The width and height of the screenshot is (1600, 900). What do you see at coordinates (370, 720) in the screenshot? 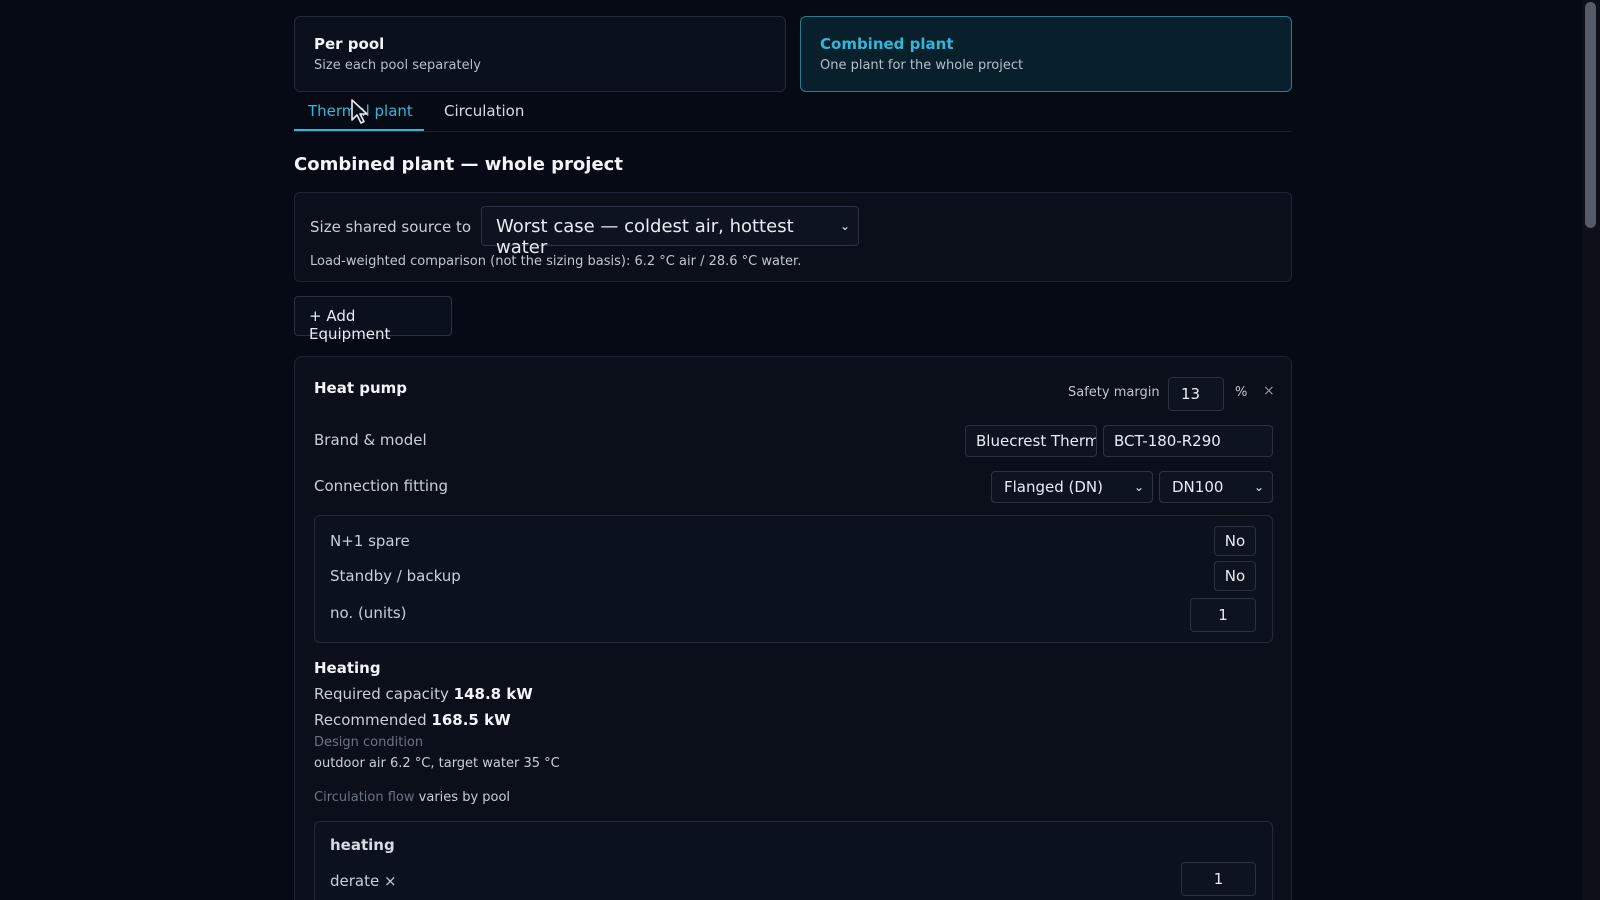
I see `recommended-label: Recommended` at bounding box center [370, 720].